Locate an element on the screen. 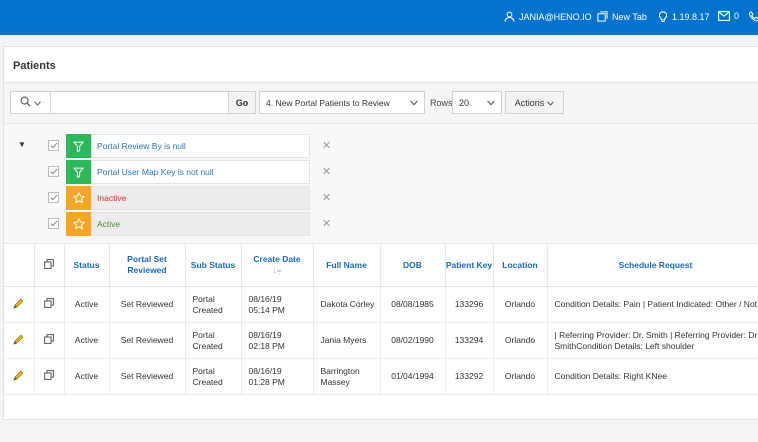  column-header-patient-key: Patient Key is located at coordinates (469, 265).